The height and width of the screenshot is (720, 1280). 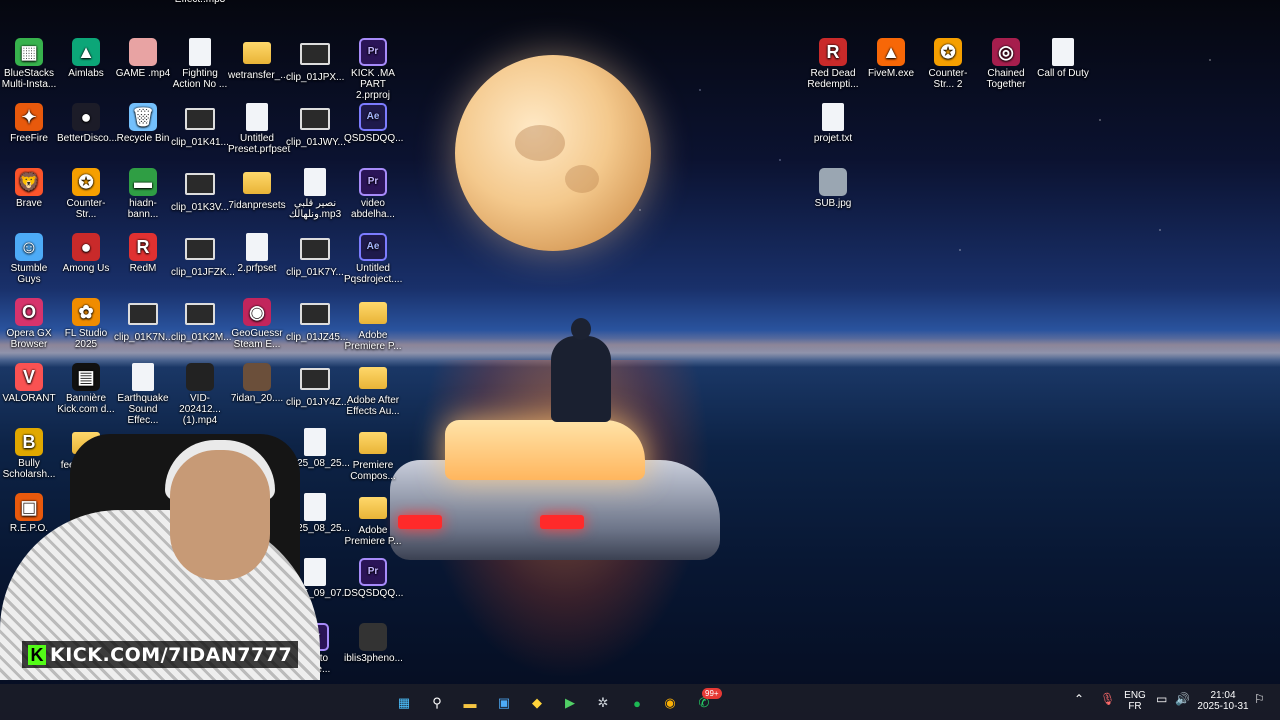 I want to click on taskbar-app5-icon: ◆, so click(x=537, y=703).